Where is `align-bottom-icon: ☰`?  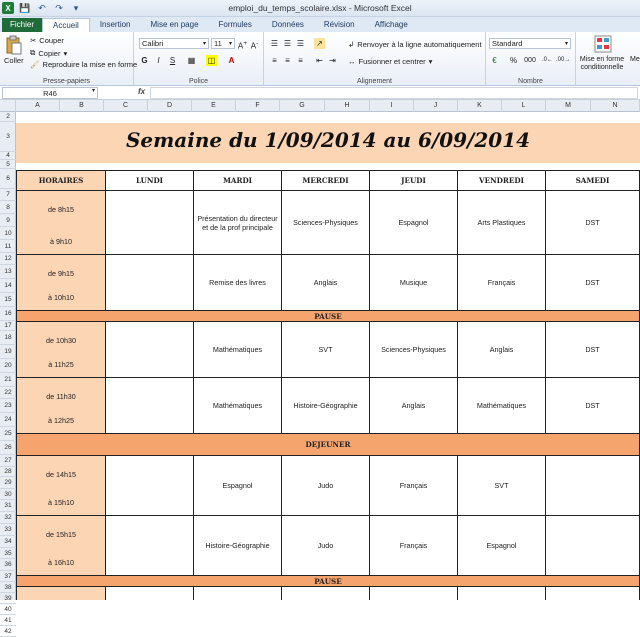 align-bottom-icon: ☰ is located at coordinates (300, 43).